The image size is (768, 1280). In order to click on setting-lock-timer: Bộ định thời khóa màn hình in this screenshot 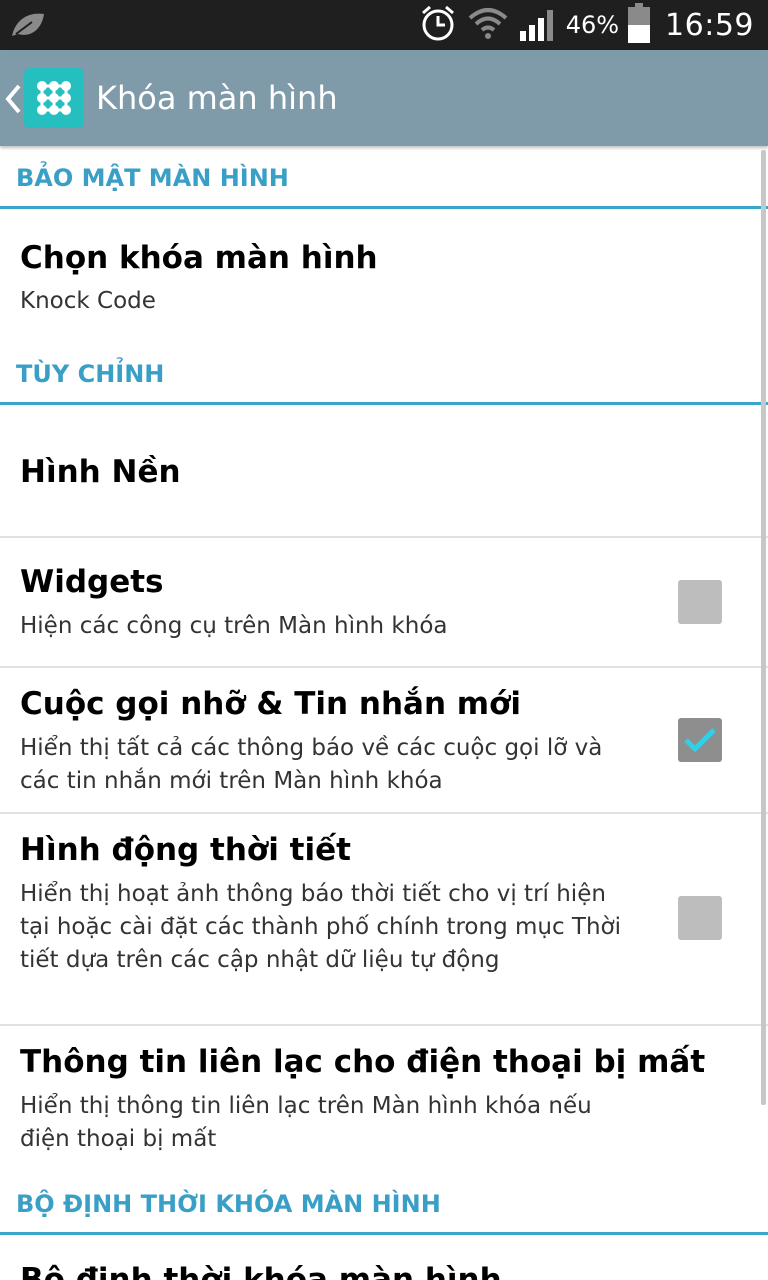, I will do `click(384, 1258)`.